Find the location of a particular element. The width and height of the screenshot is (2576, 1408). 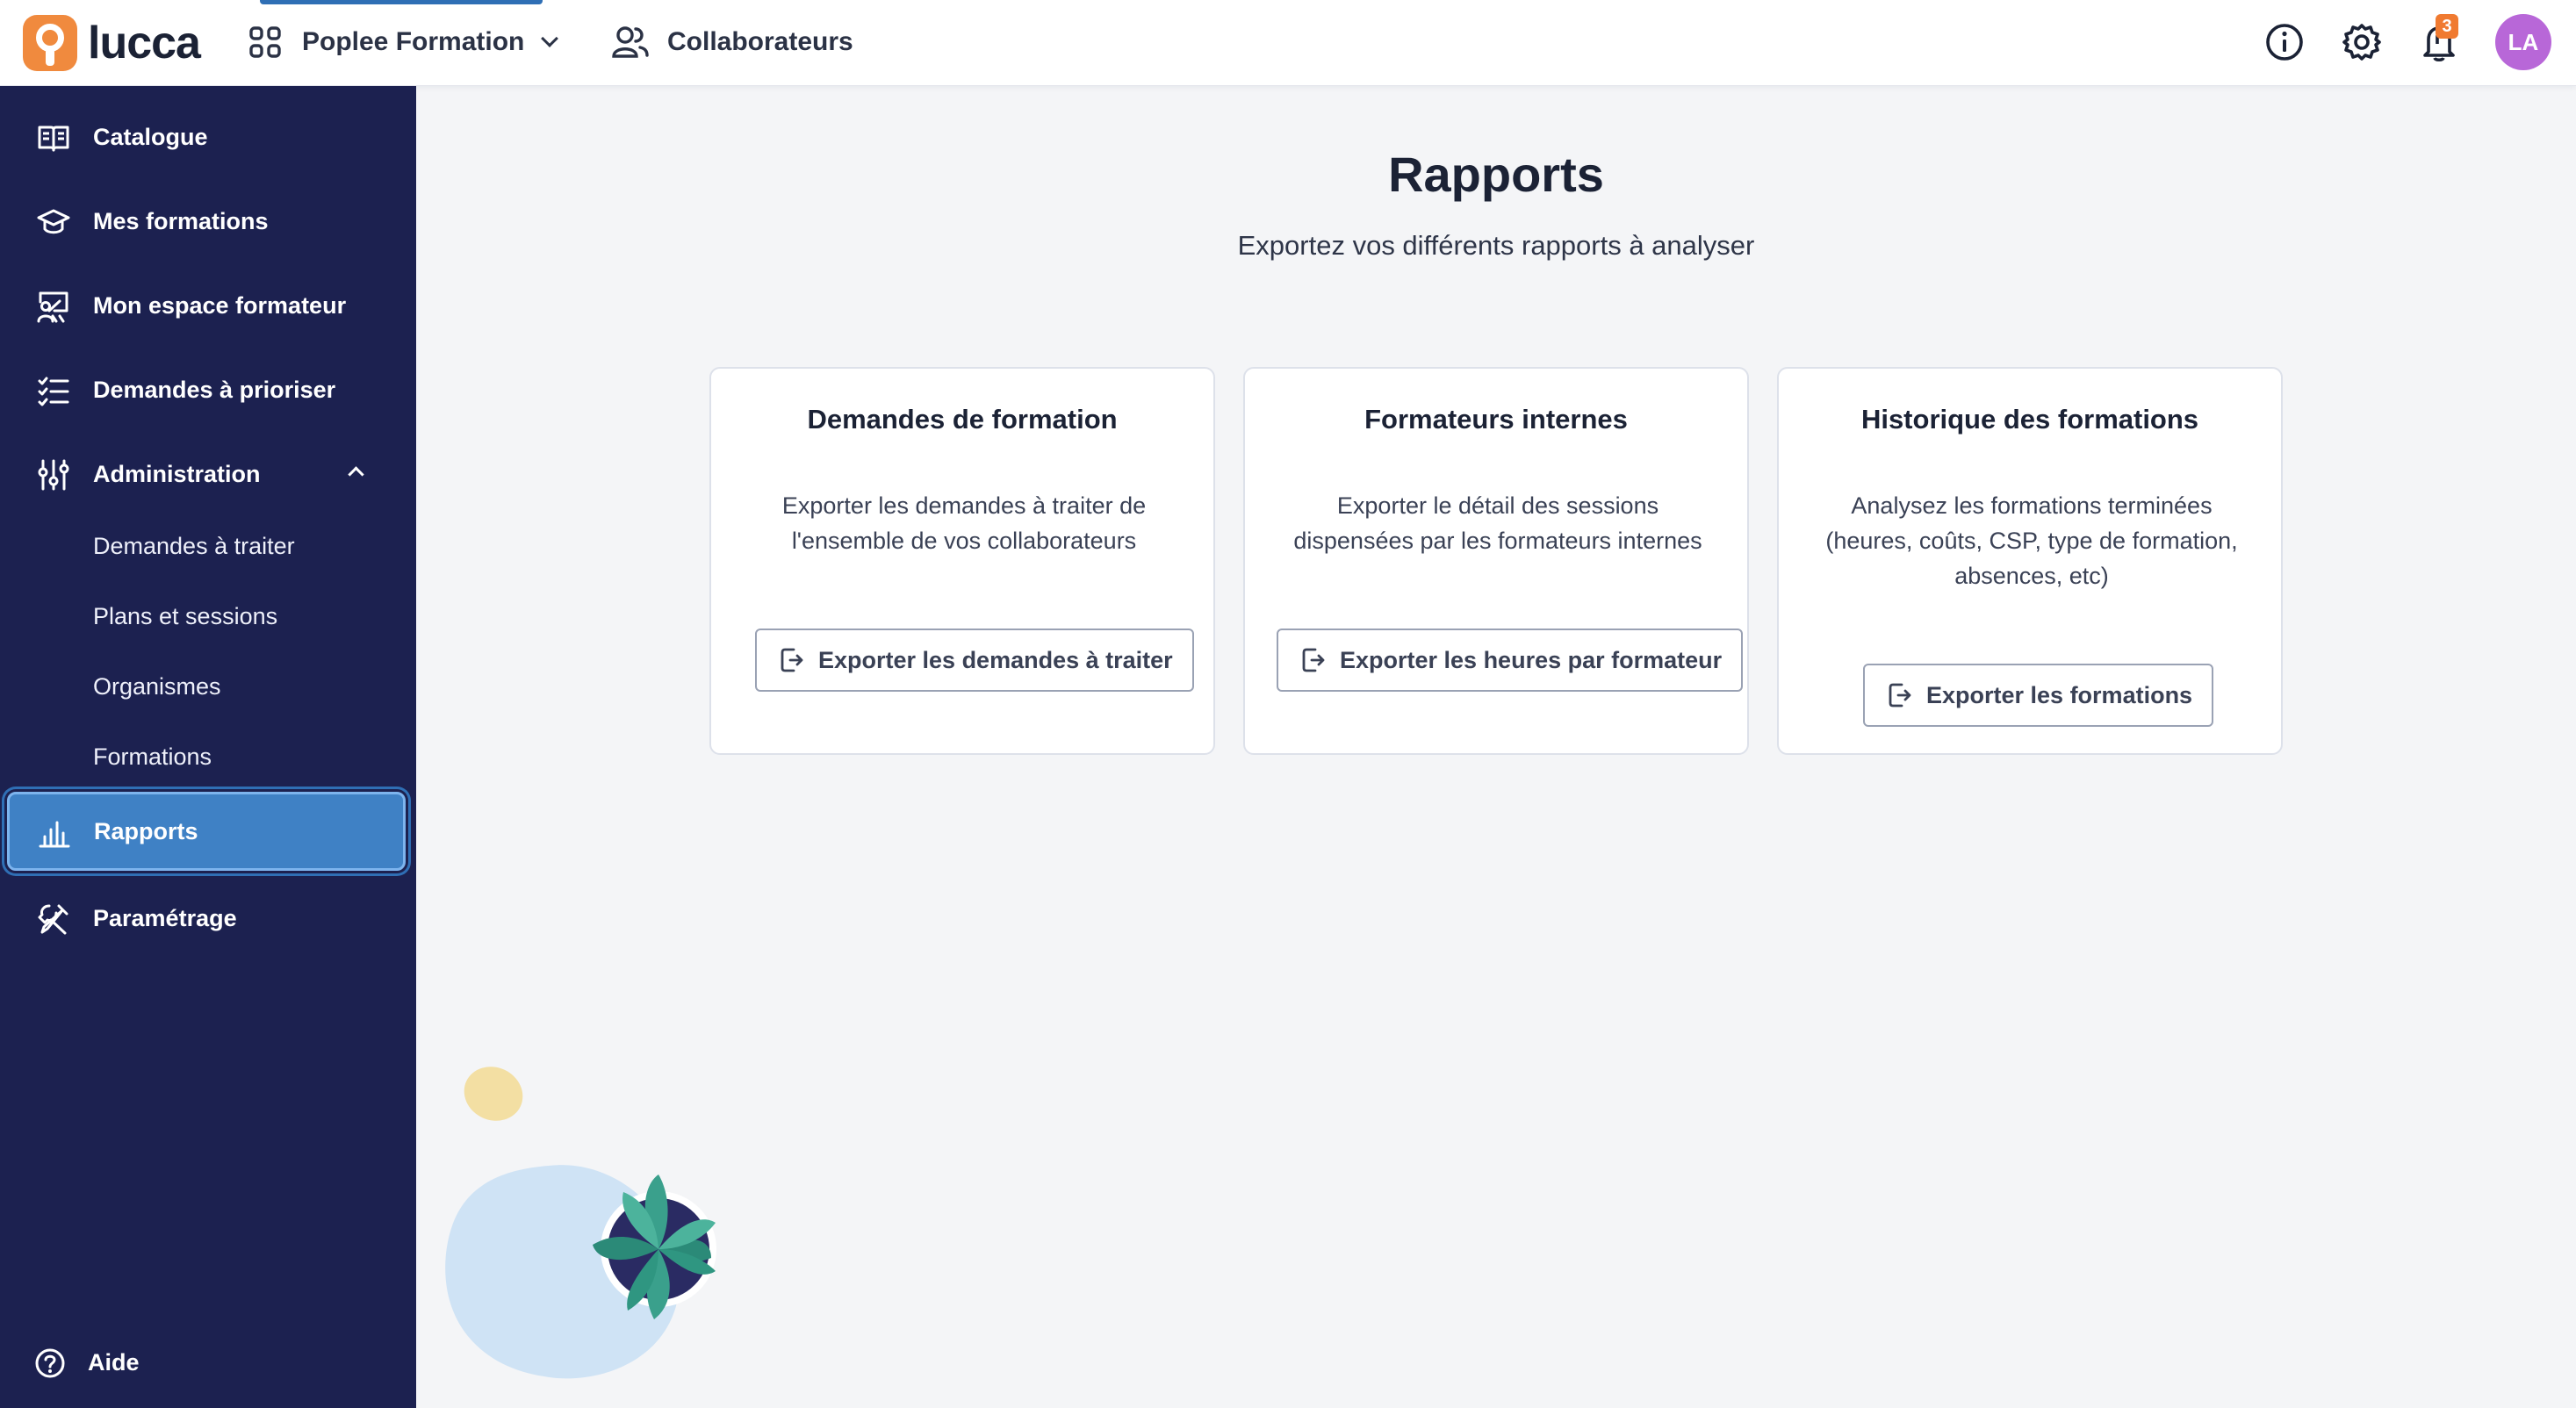

page-title: Rapports is located at coordinates (1496, 174).